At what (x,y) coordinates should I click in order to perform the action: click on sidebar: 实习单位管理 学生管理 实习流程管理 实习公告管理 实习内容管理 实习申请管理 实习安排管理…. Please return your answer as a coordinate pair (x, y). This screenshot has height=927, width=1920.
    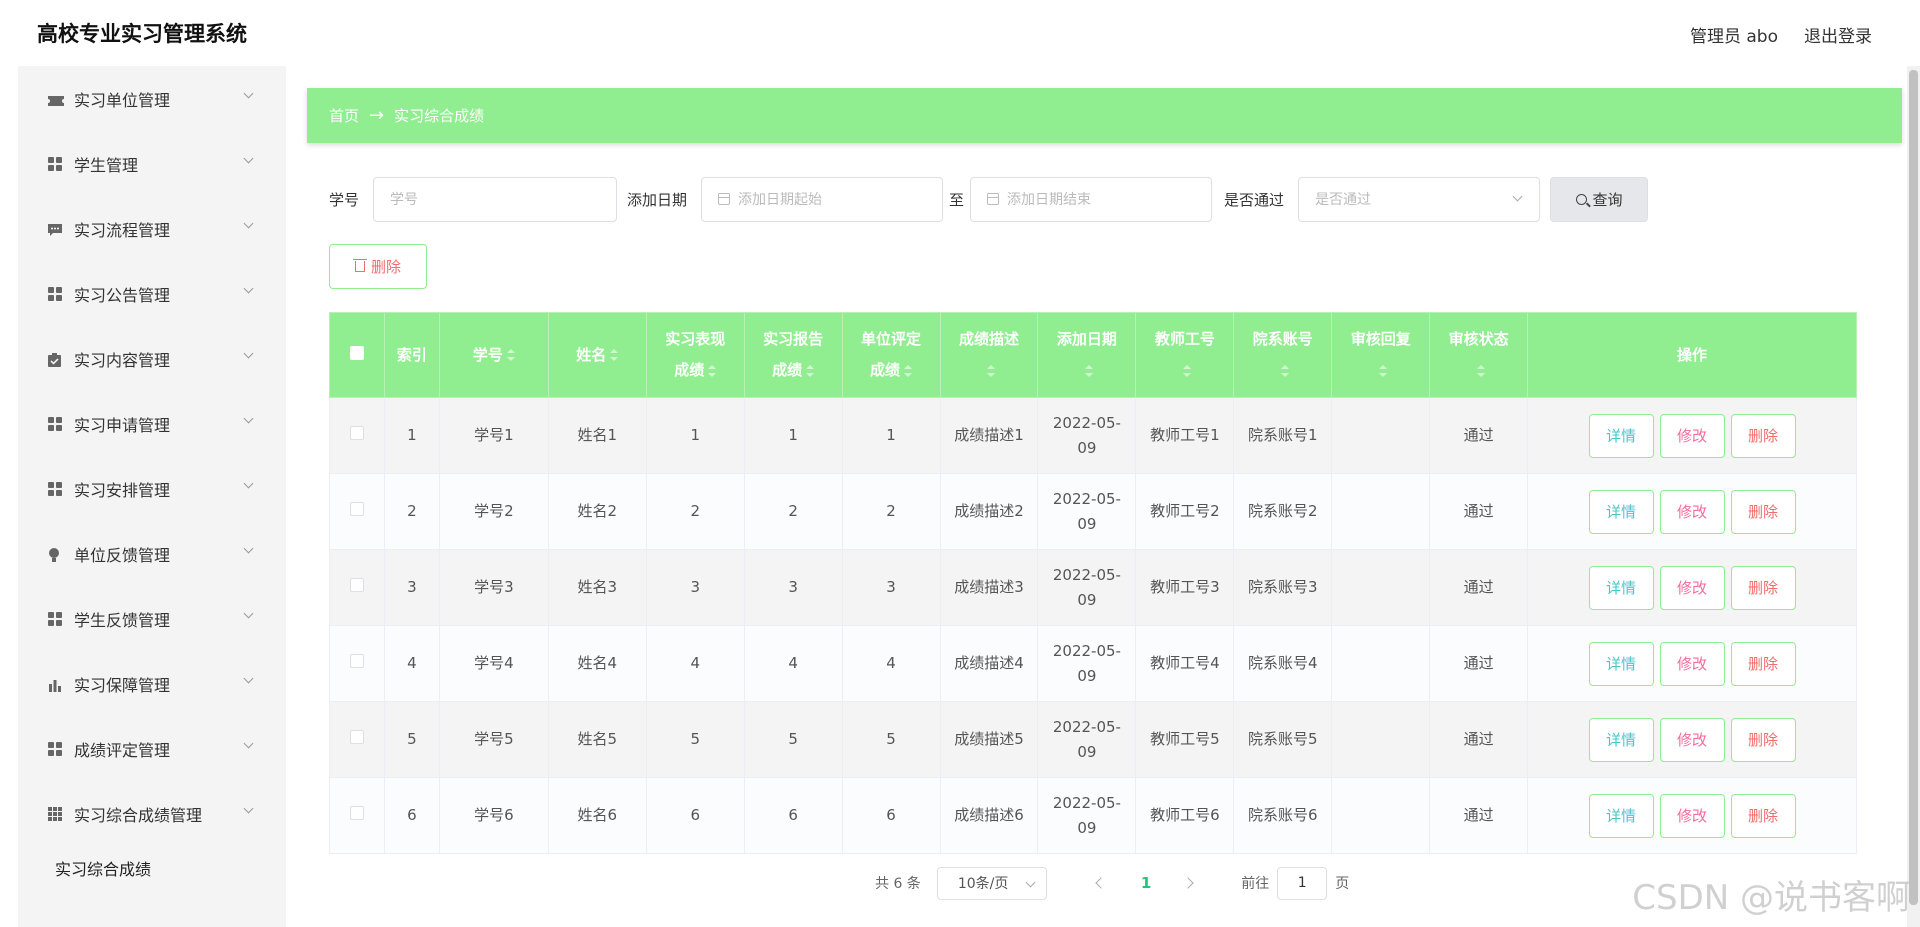
    Looking at the image, I should click on (152, 496).